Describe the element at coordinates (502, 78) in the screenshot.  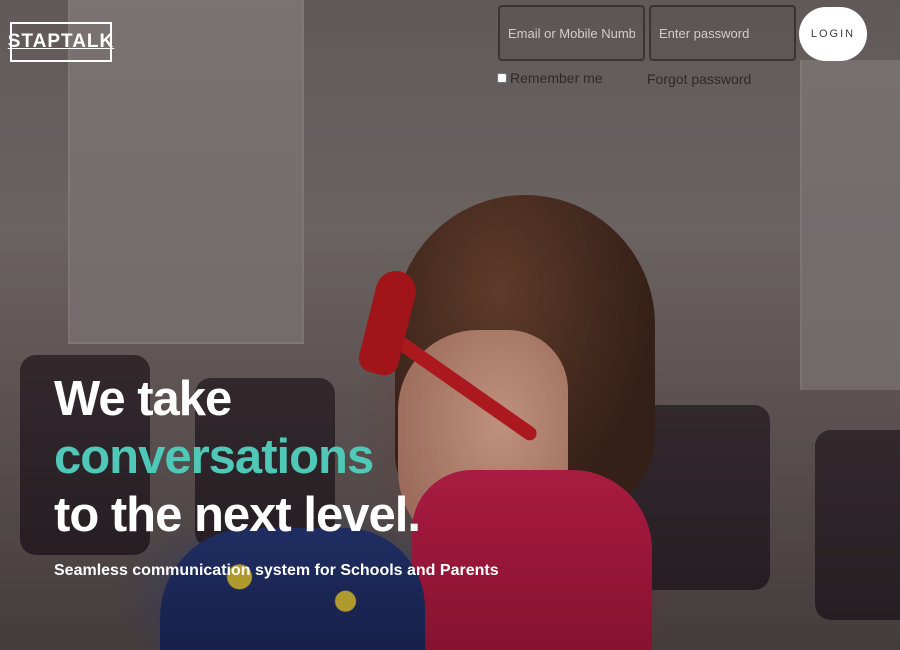
I see `remember-me-checkbox` at that location.